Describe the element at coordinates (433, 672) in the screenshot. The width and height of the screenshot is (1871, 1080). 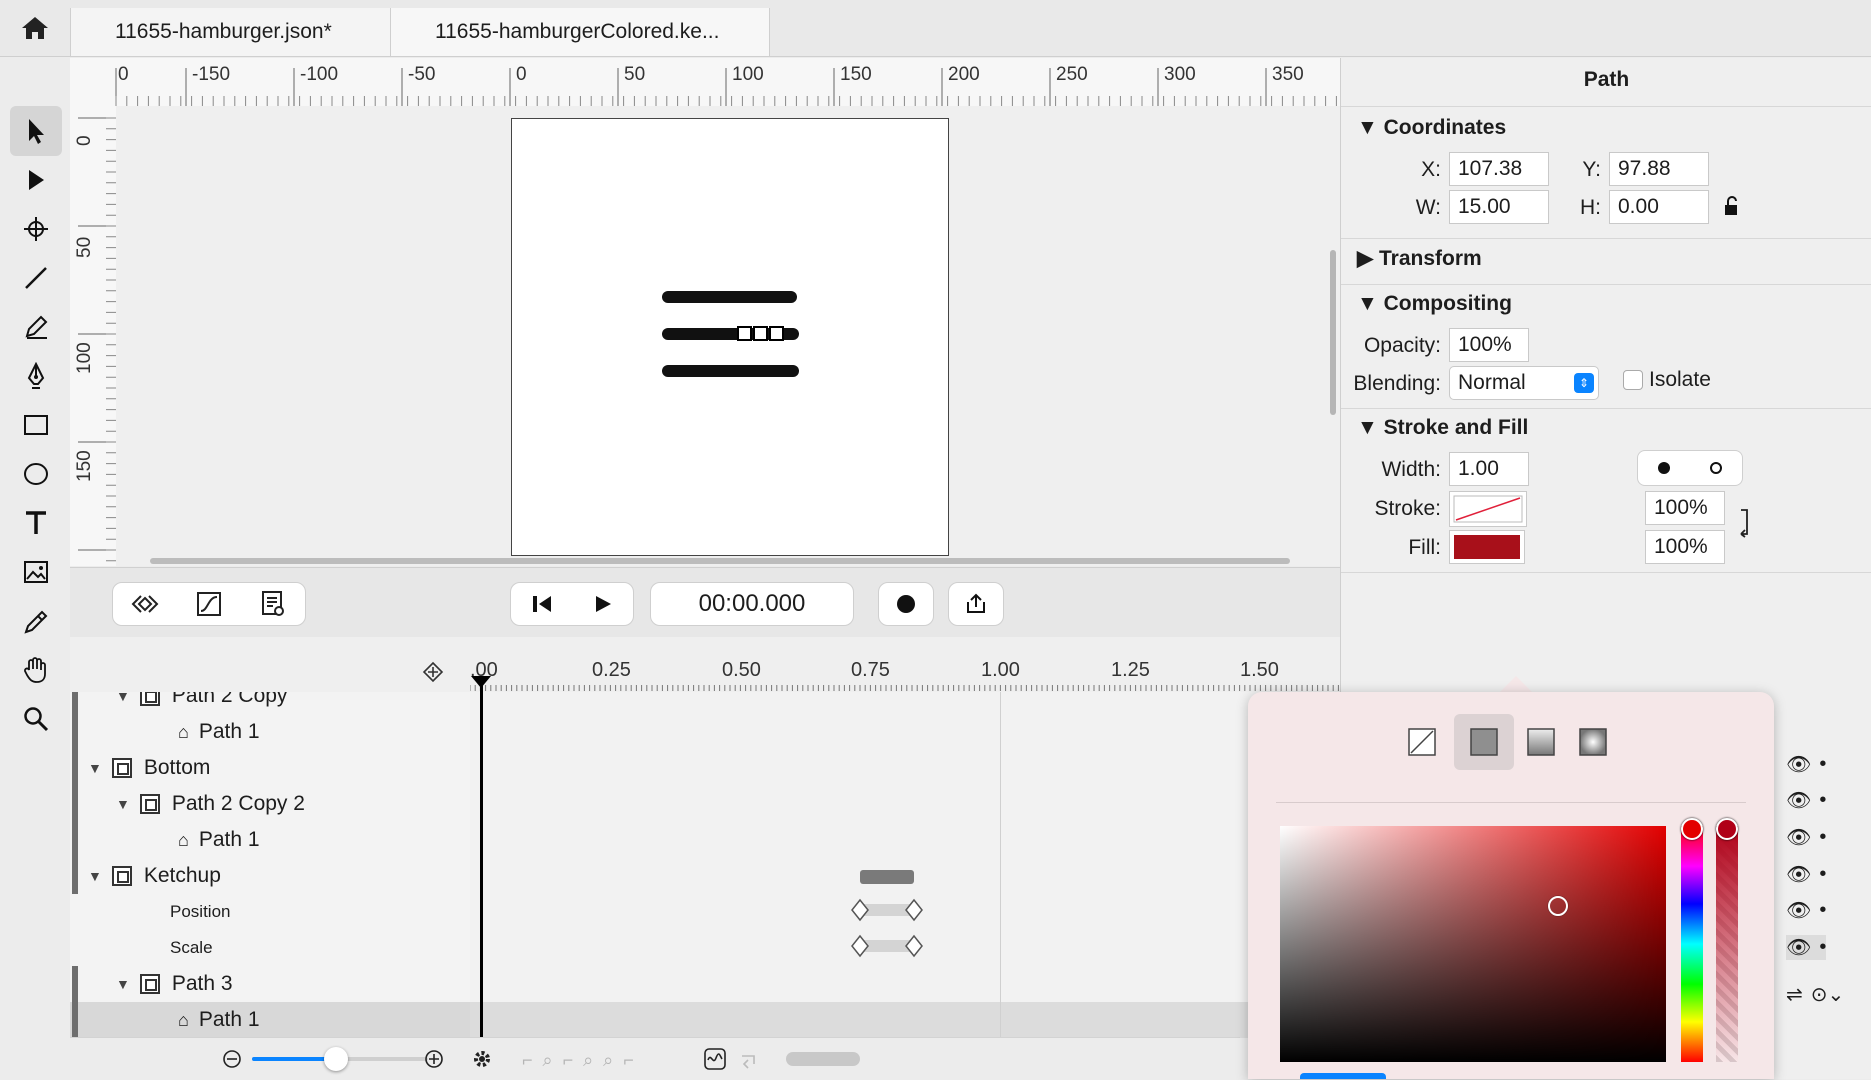
I see `add-keyframe-icon` at that location.